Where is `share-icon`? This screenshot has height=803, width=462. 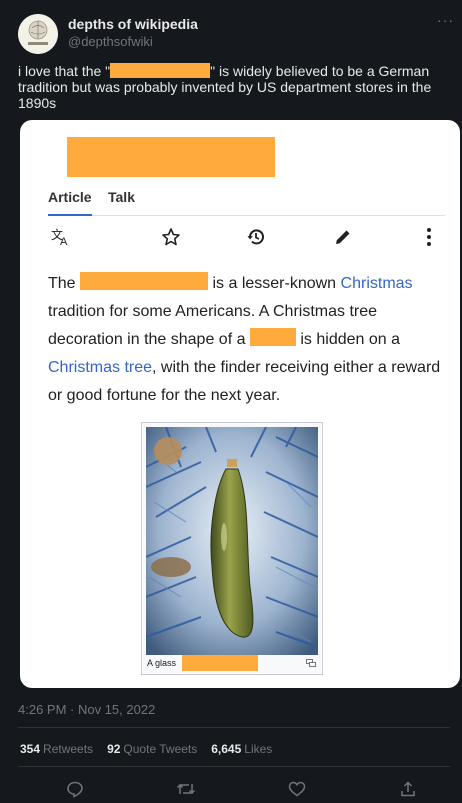 share-icon is located at coordinates (408, 789).